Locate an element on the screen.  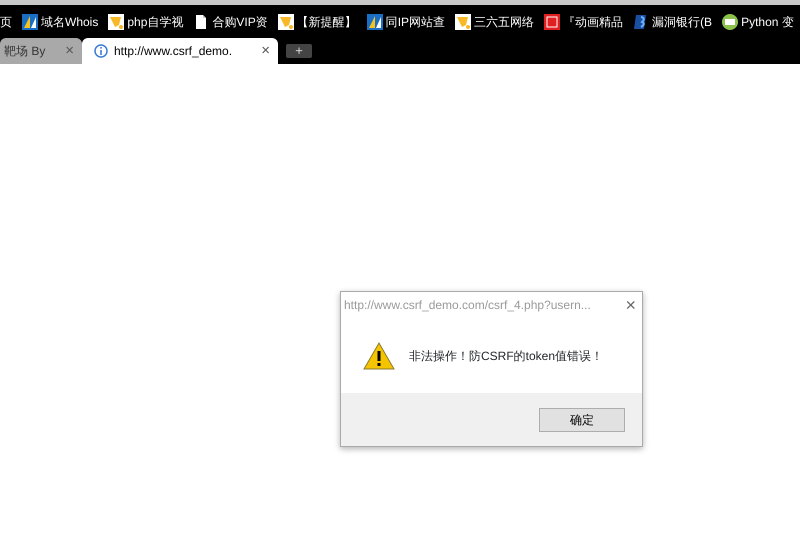
info-icon is located at coordinates (101, 51).